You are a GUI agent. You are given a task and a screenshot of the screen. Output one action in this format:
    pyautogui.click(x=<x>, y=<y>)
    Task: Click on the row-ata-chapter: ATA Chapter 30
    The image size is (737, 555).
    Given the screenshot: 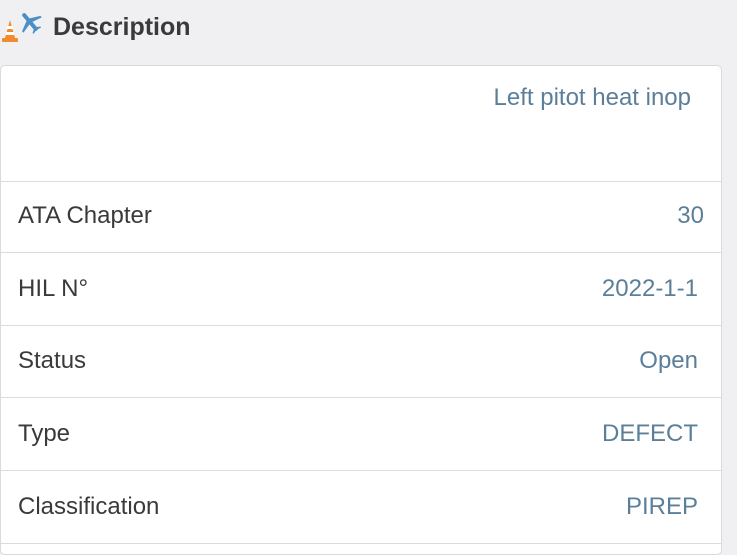 What is the action you would take?
    pyautogui.click(x=361, y=217)
    